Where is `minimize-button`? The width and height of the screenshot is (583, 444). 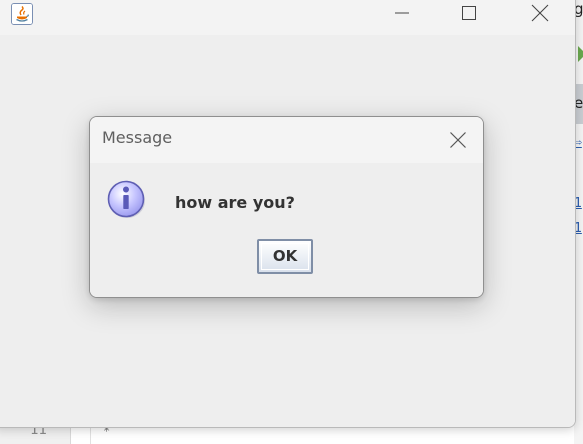
minimize-button is located at coordinates (402, 13).